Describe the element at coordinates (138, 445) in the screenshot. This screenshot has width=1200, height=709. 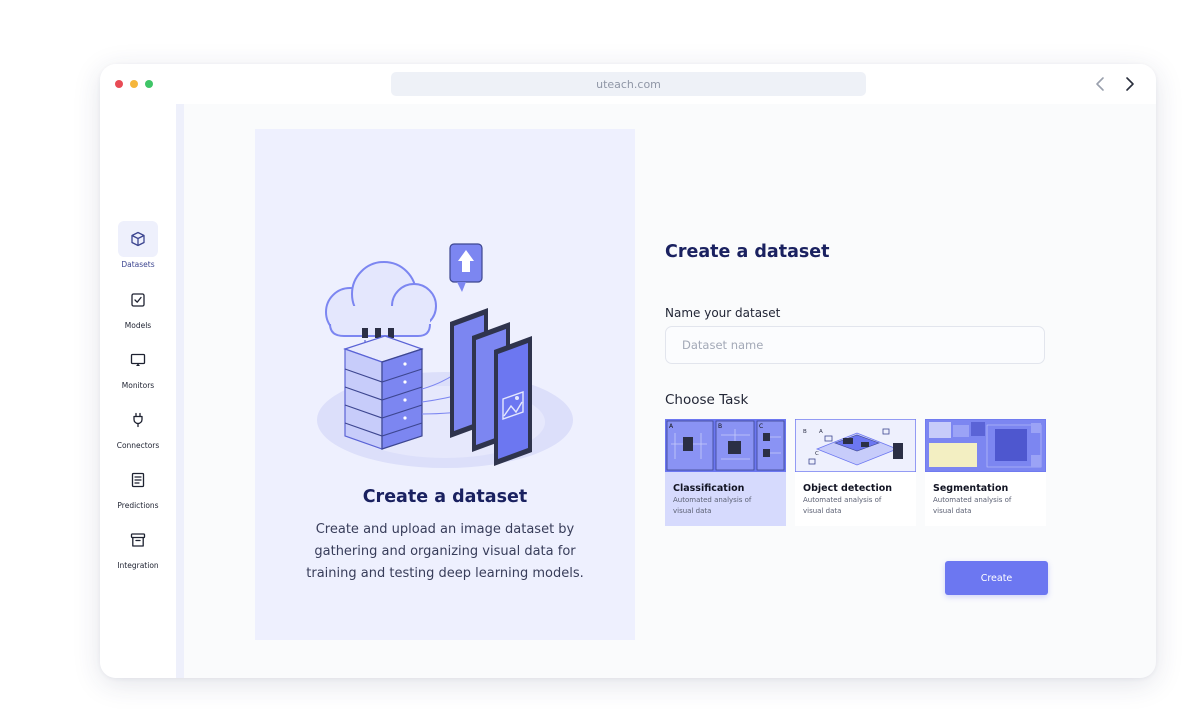
I see `sidebar-item-label: Connectors` at that location.